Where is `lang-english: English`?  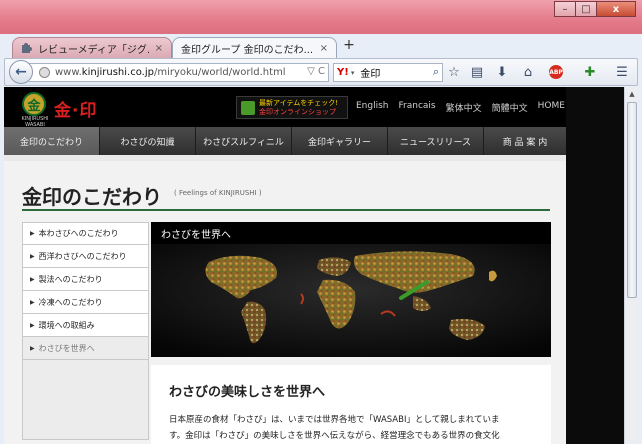
lang-english: English is located at coordinates (372, 107).